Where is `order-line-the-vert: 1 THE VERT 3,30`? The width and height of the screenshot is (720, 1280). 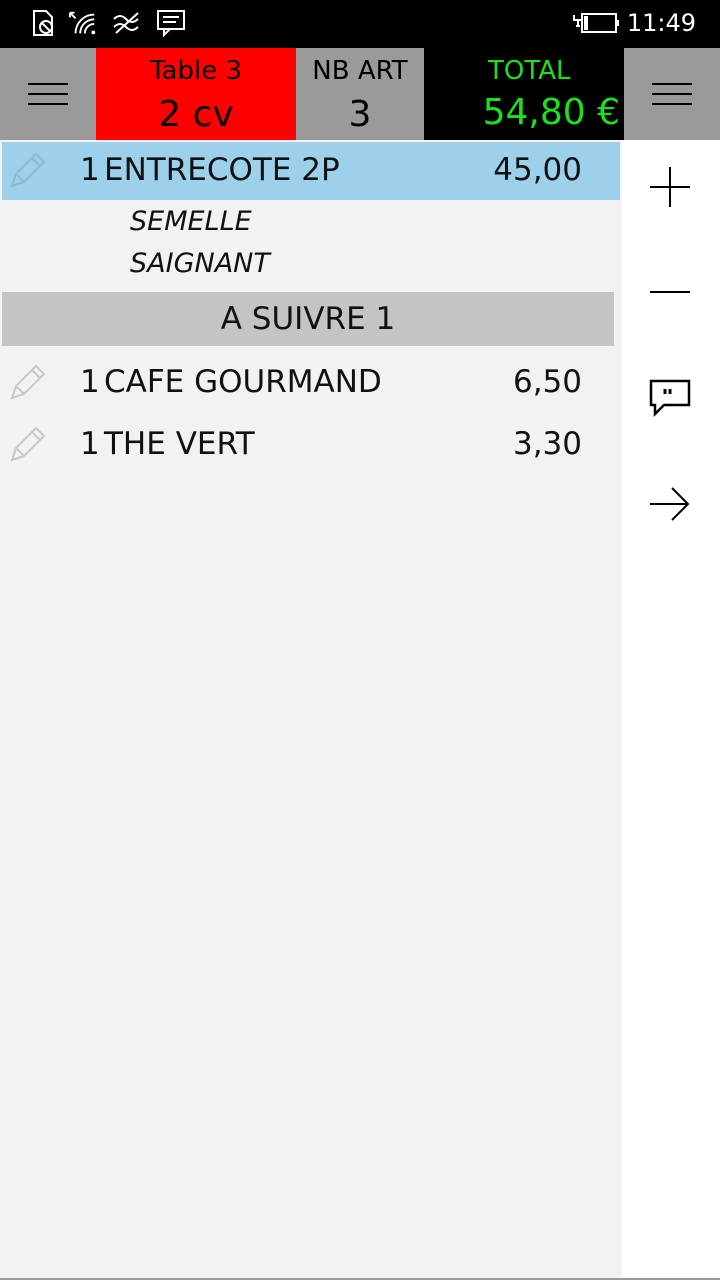 order-line-the-vert: 1 THE VERT 3,30 is located at coordinates (311, 445).